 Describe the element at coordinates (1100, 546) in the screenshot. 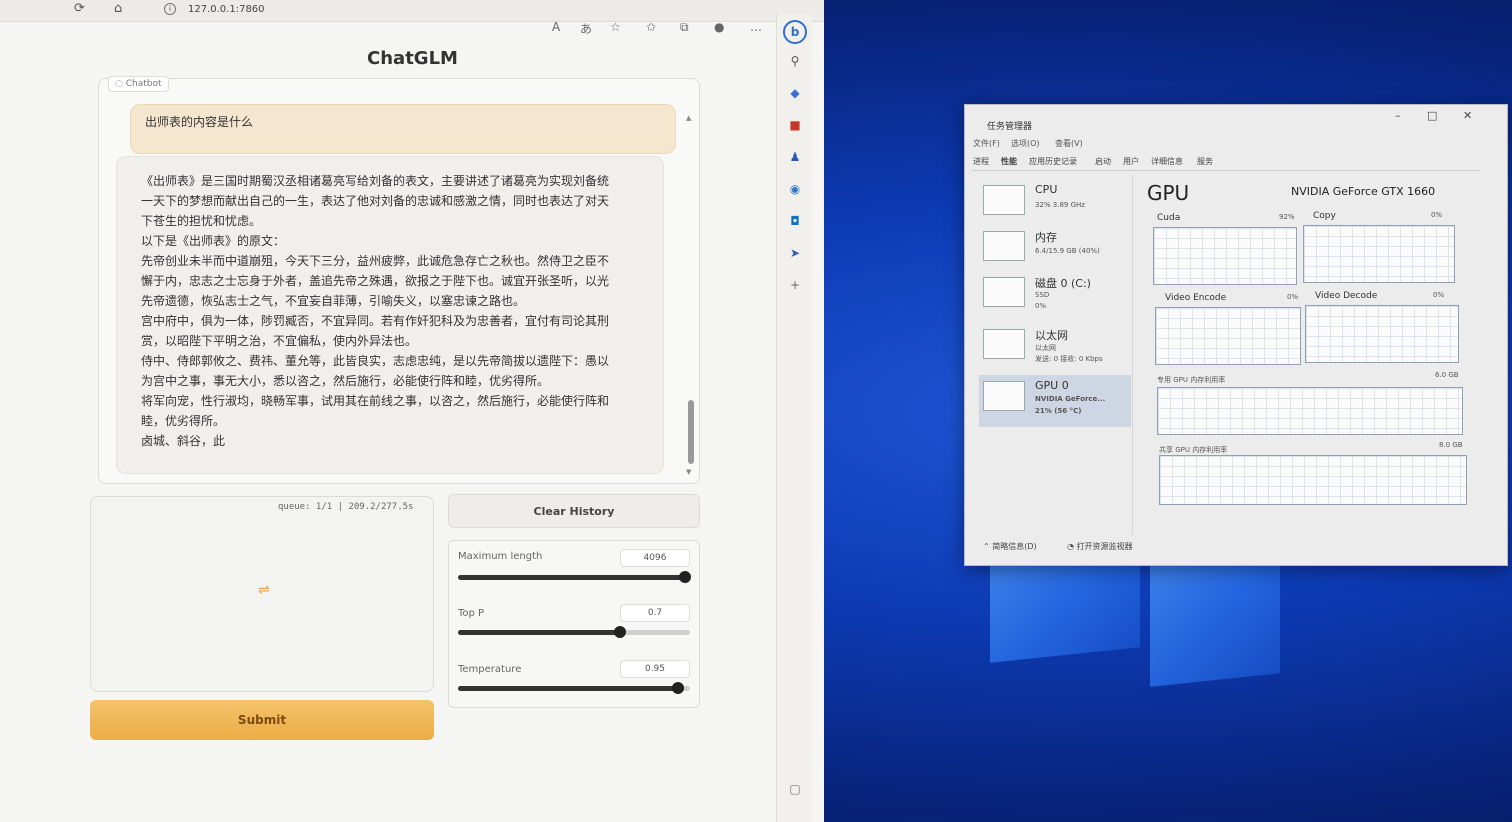

I see `resource-monitor-link: ◔ 打开资源监视器` at that location.